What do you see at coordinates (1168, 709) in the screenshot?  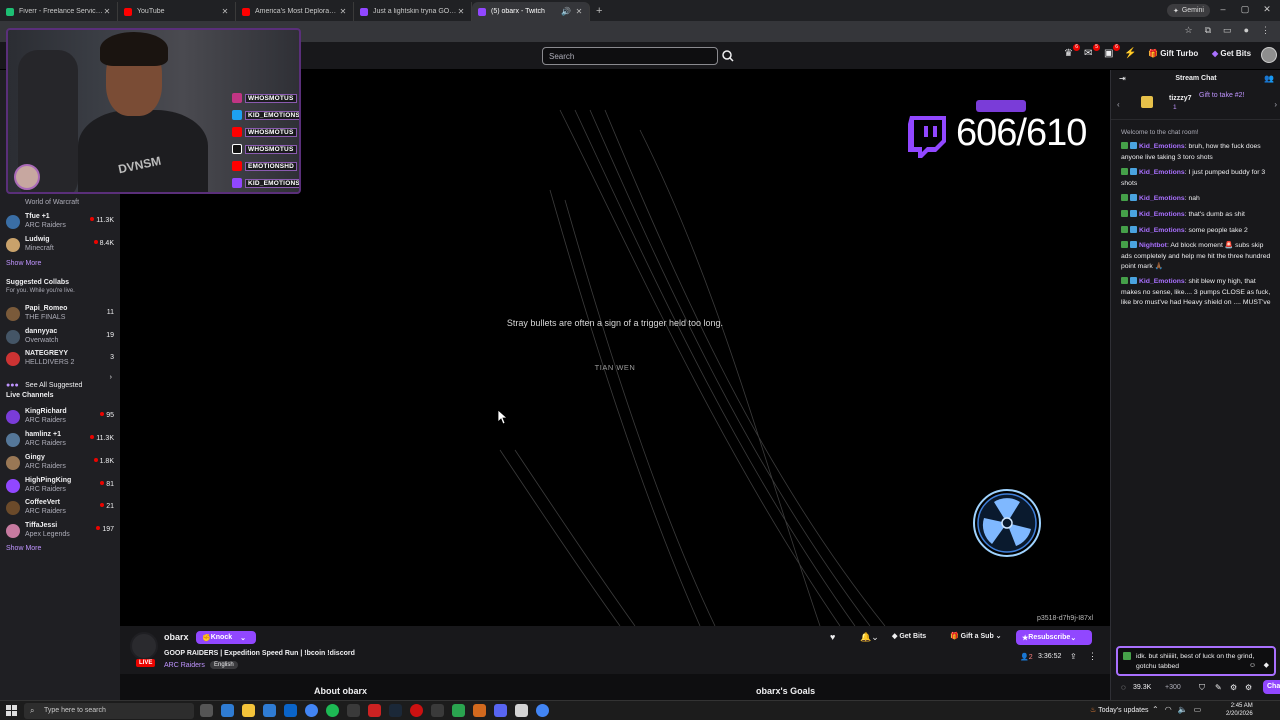 I see `wifi-icon: ◠` at bounding box center [1168, 709].